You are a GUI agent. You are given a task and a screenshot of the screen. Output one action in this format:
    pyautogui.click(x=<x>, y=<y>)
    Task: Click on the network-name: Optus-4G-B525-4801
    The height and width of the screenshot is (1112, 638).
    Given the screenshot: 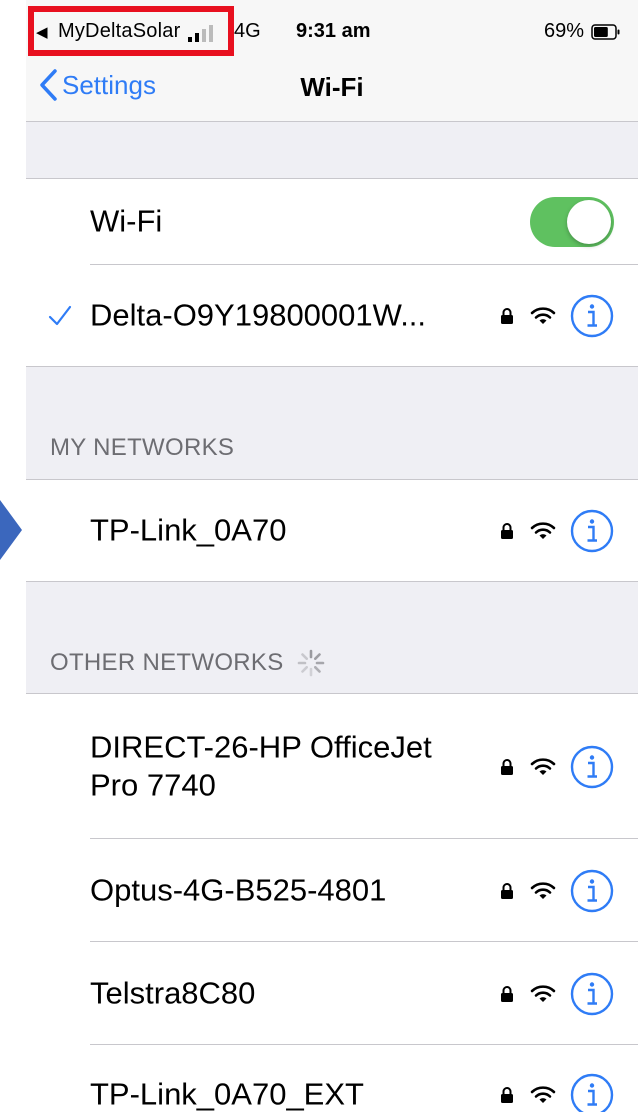 What is the action you would take?
    pyautogui.click(x=238, y=890)
    